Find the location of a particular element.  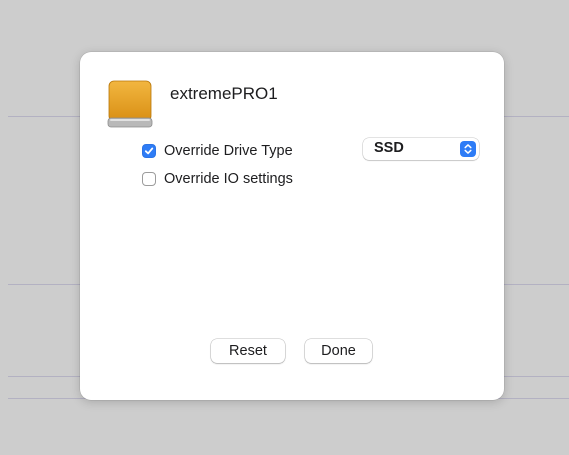

override-drive-type-checkbox is located at coordinates (149, 151).